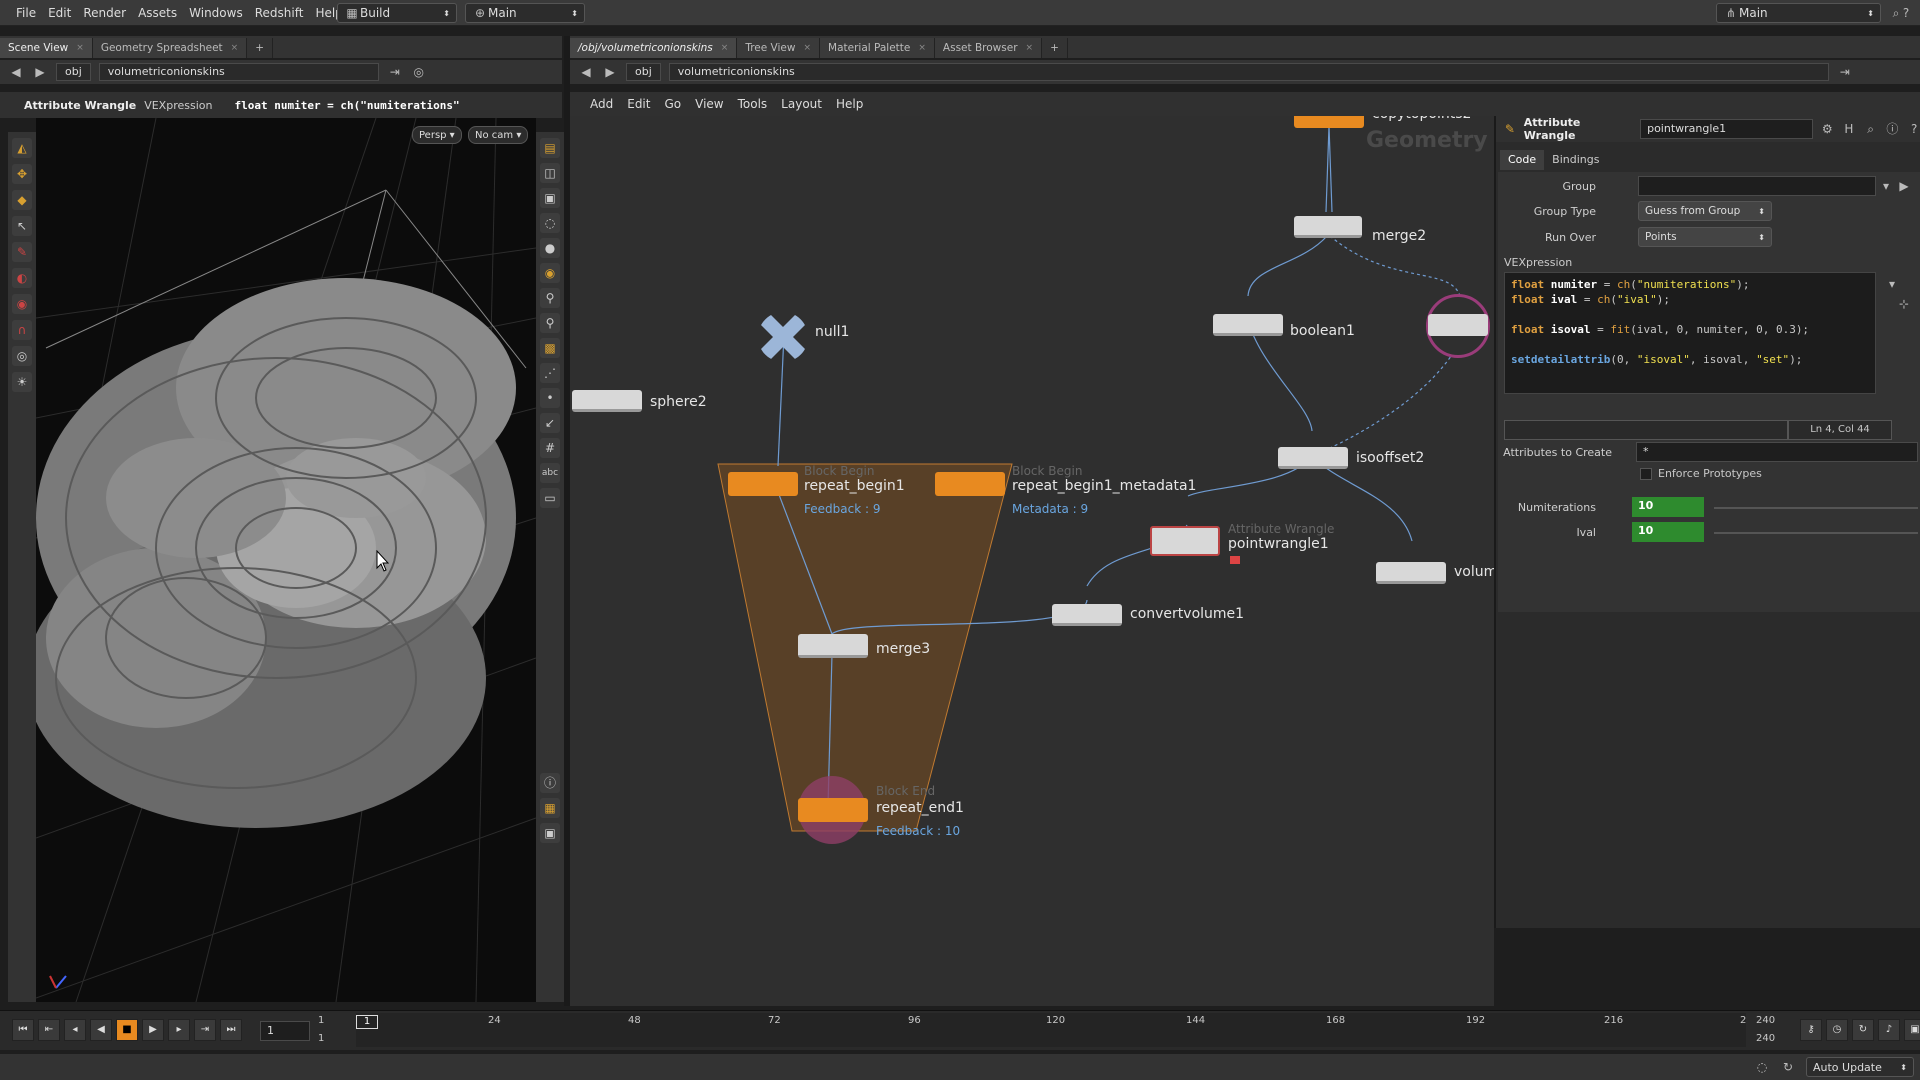 The width and height of the screenshot is (1920, 1080). Describe the element at coordinates (550, 223) in the screenshot. I see `ghost-icon: ◌` at that location.